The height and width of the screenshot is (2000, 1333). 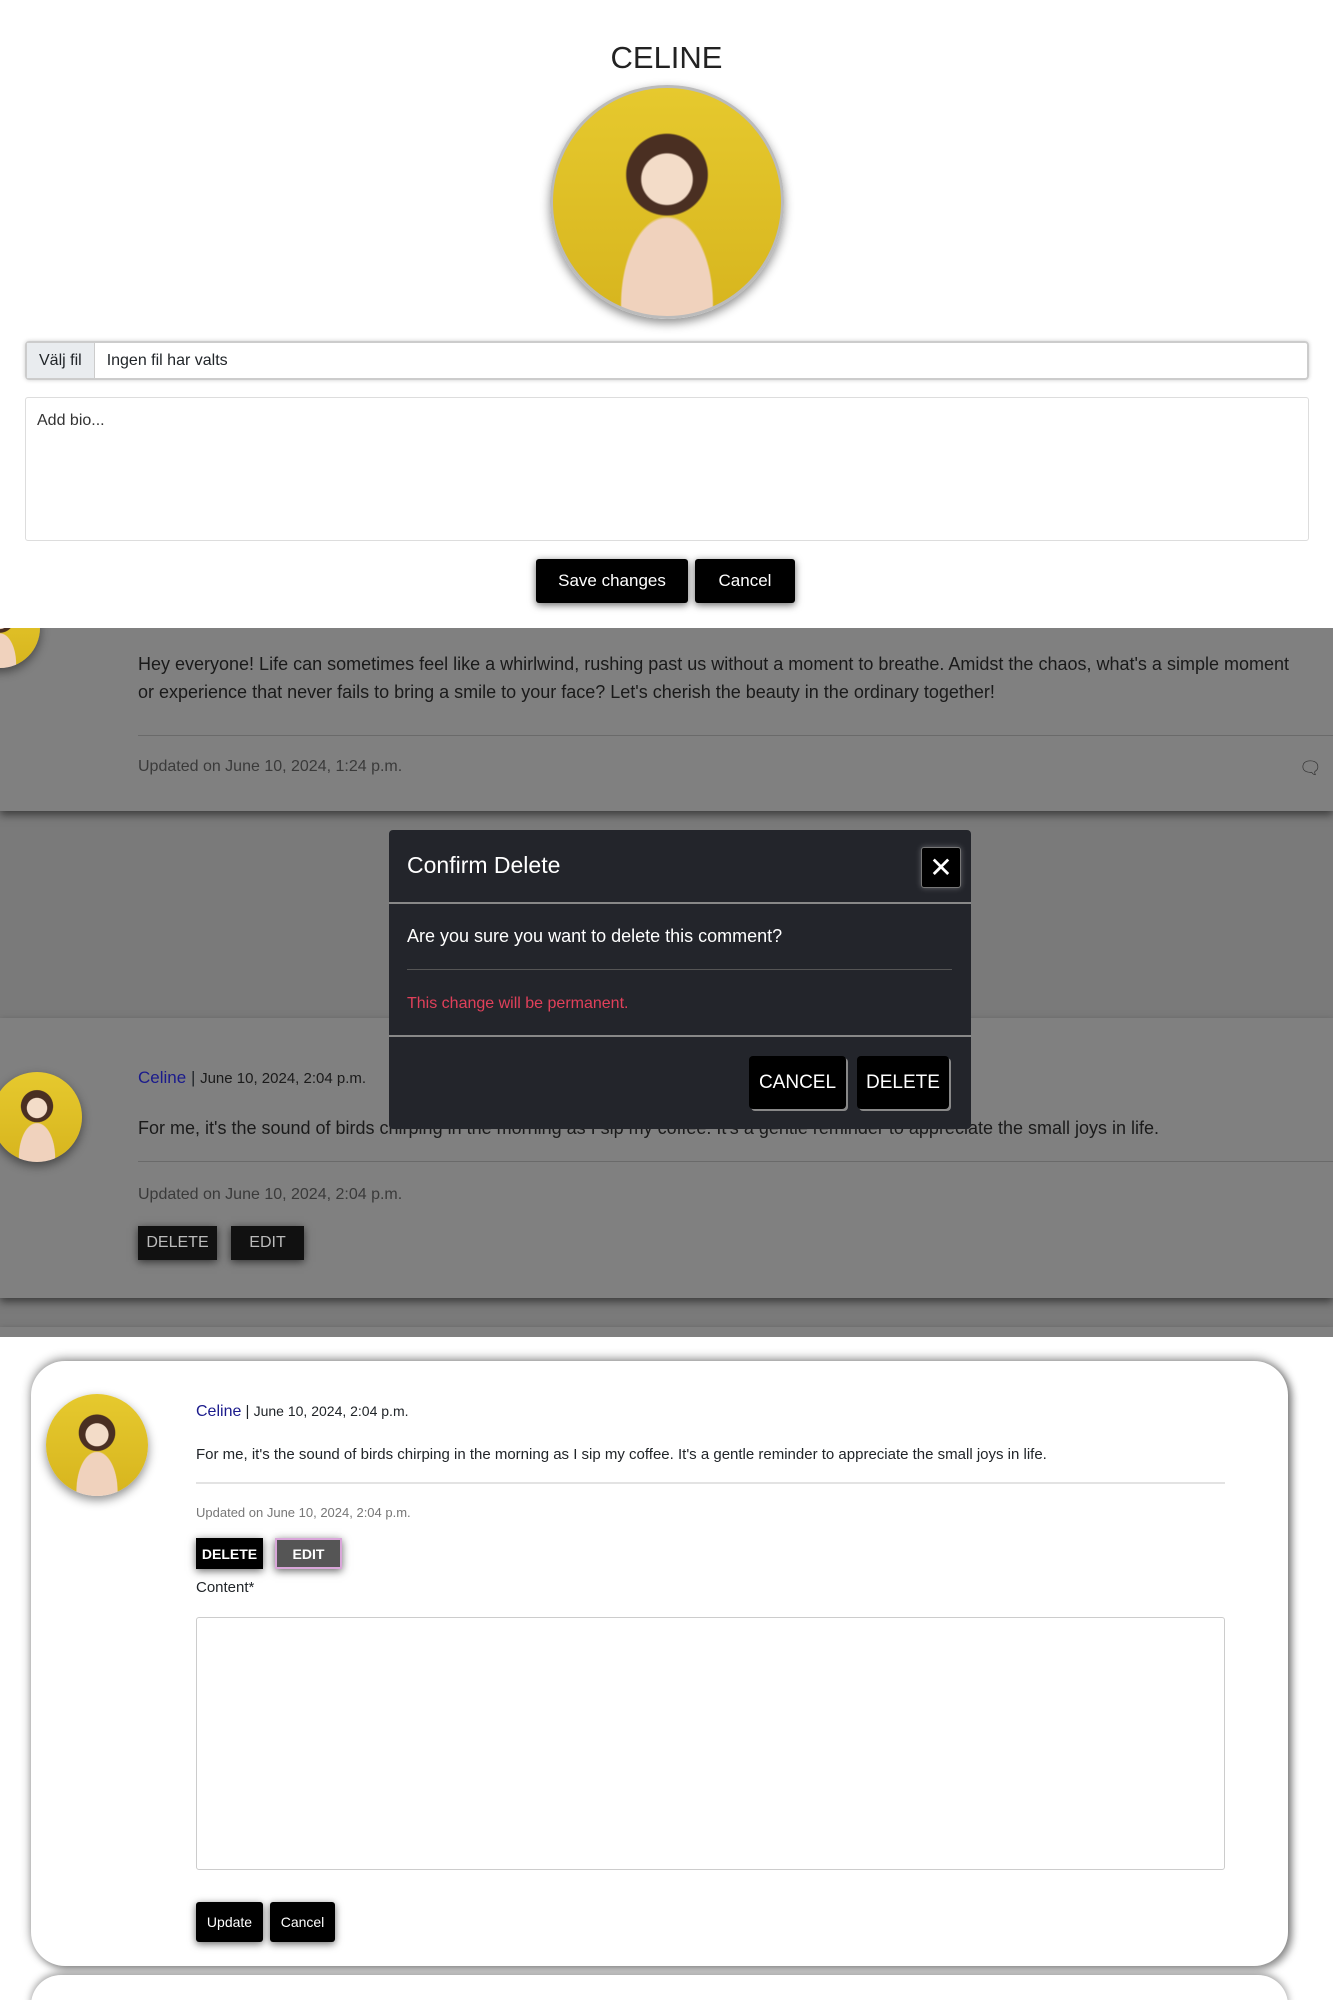 I want to click on cancel-button: Cancel, so click(x=745, y=581).